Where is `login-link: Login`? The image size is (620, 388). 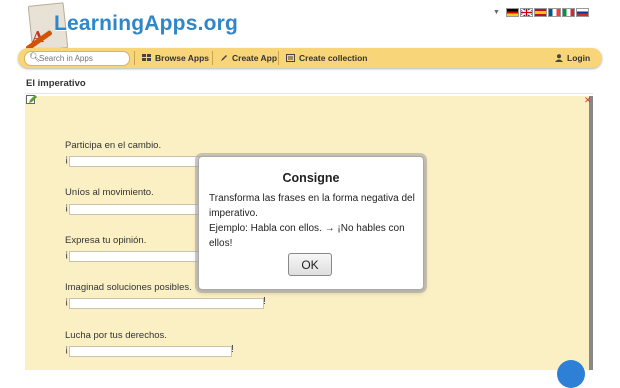 login-link: Login is located at coordinates (572, 58).